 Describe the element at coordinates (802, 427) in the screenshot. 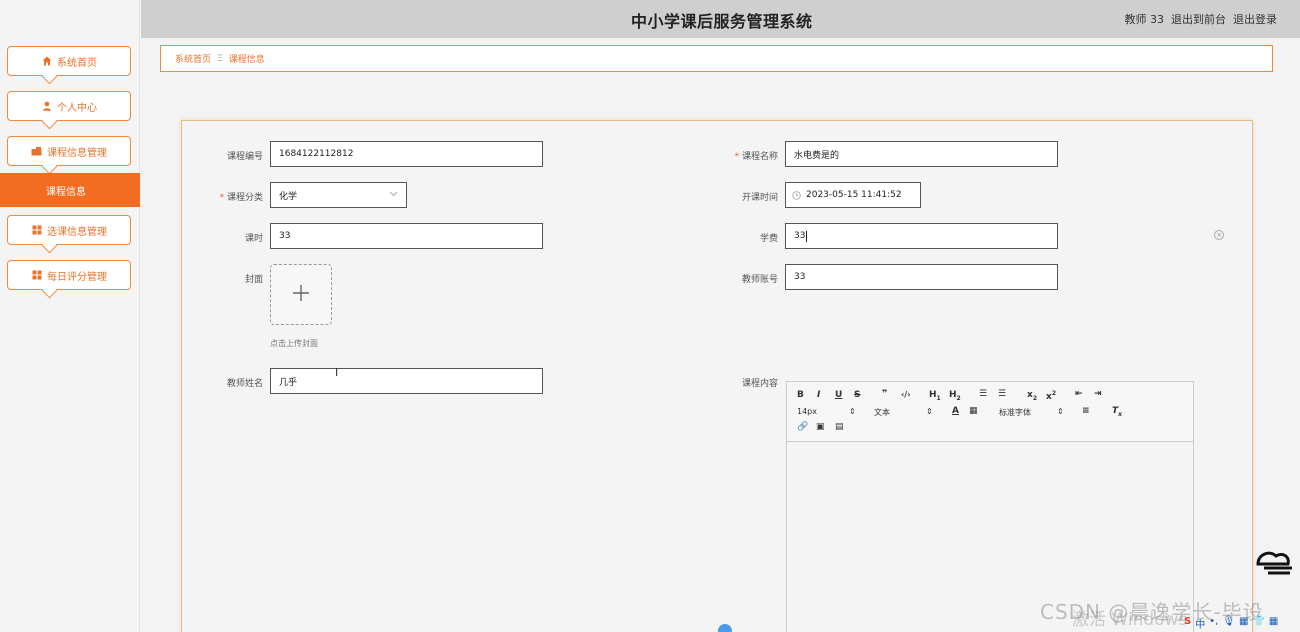

I see `link-icon: 🔗` at that location.